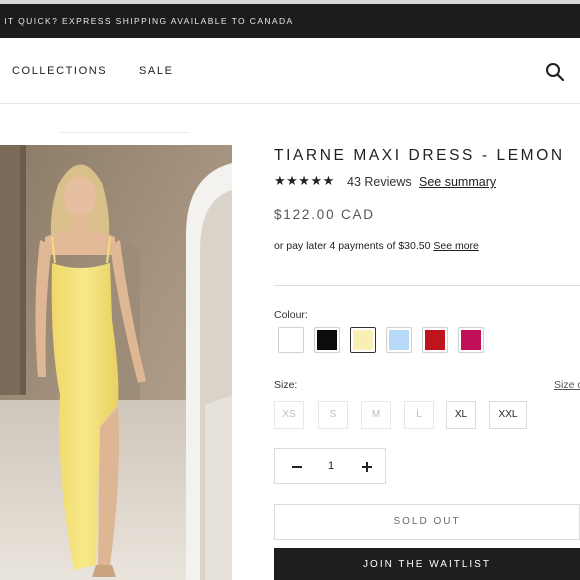 This screenshot has height=580, width=580. What do you see at coordinates (419, 155) in the screenshot?
I see `product-title: TIARNE MAXI DRESS - LEMON` at bounding box center [419, 155].